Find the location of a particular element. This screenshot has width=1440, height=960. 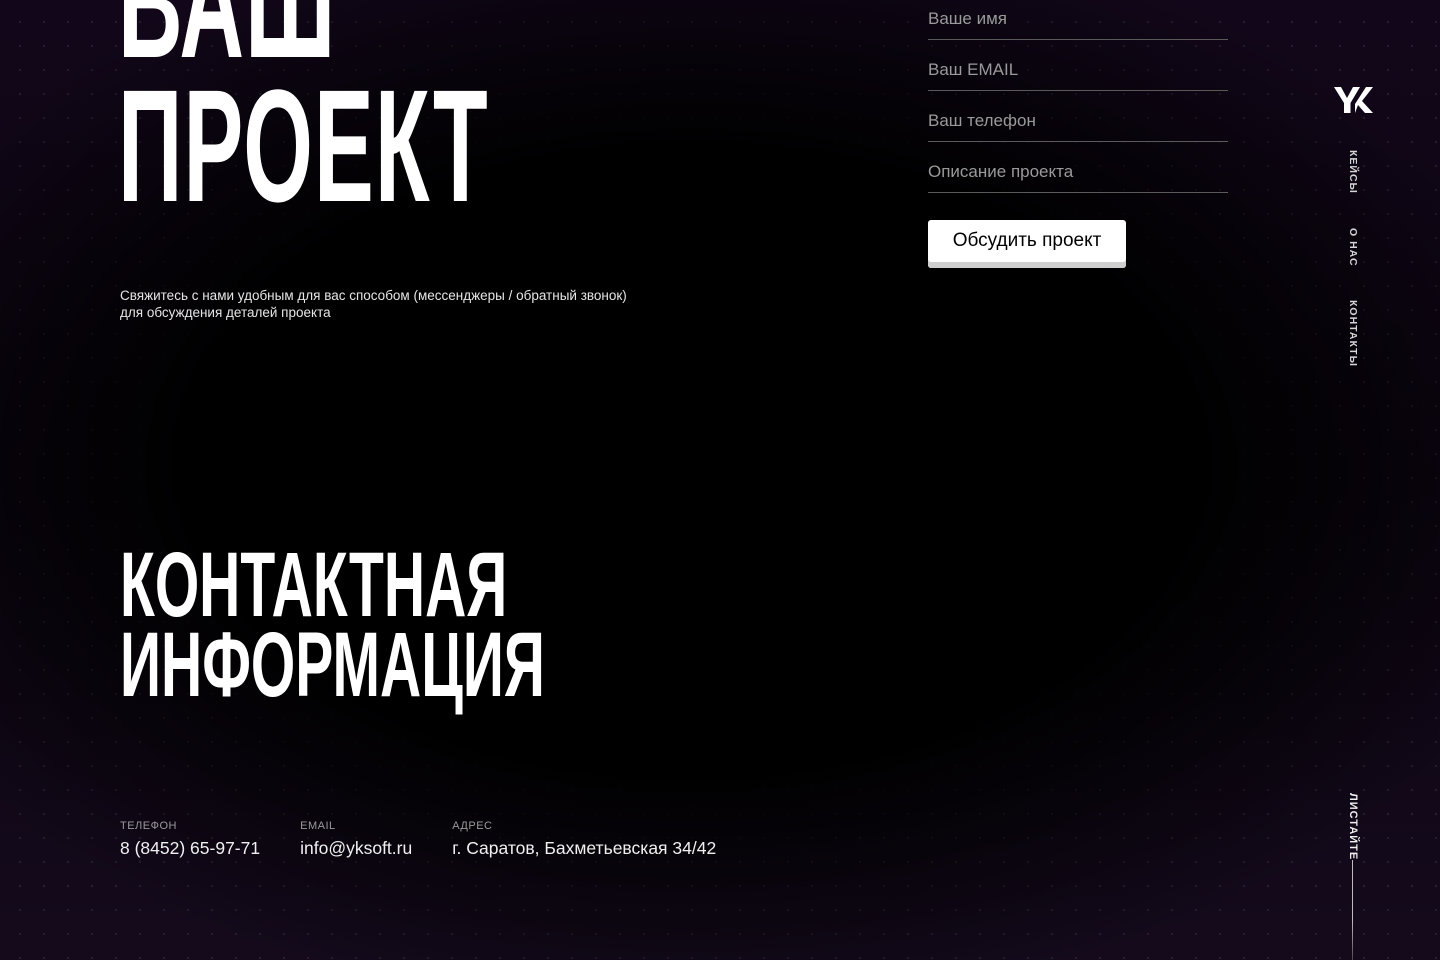

yk-logo is located at coordinates (1353, 100).